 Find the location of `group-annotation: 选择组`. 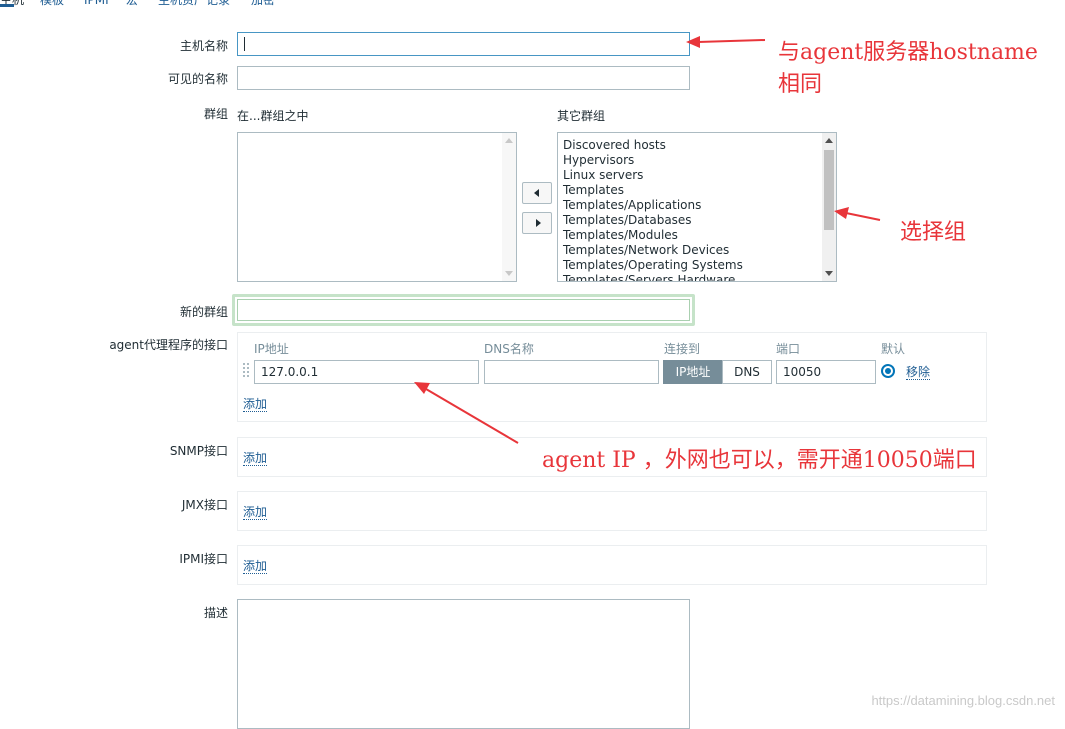

group-annotation: 选择组 is located at coordinates (933, 232).